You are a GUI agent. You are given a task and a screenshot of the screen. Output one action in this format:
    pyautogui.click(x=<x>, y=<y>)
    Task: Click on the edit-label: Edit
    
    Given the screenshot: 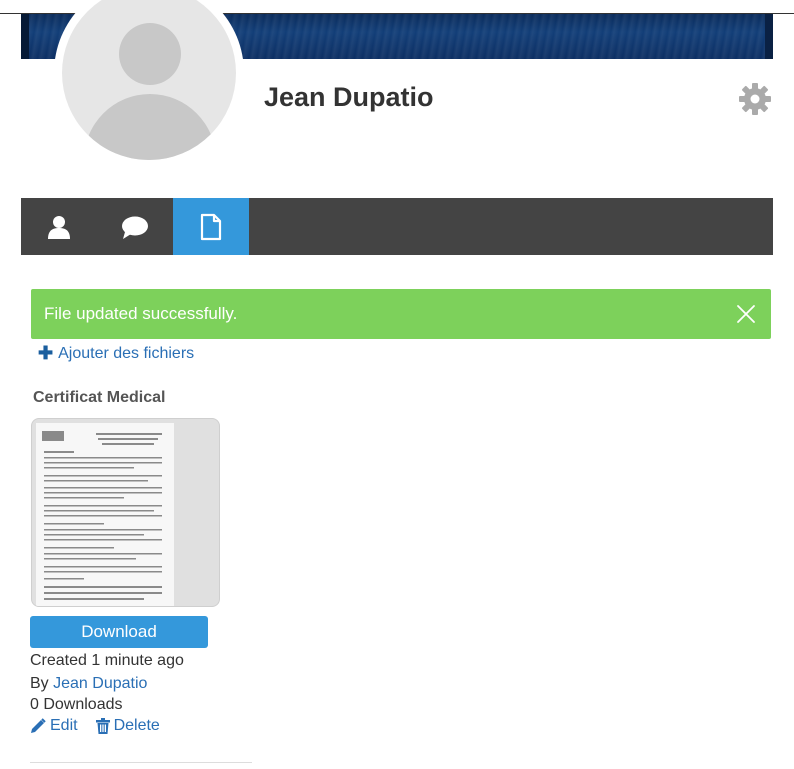 What is the action you would take?
    pyautogui.click(x=64, y=725)
    